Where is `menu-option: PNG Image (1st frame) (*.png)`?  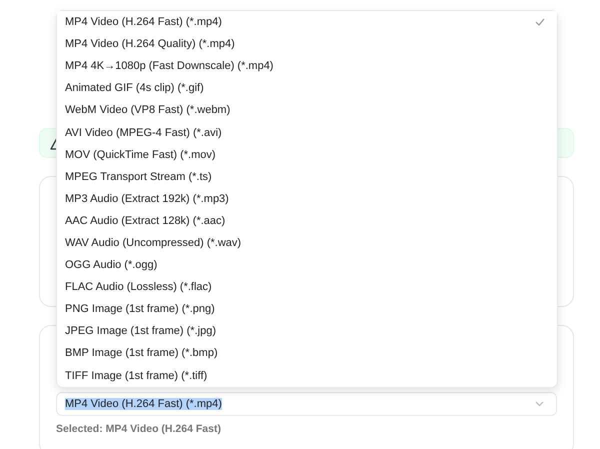 menu-option: PNG Image (1st frame) (*.png) is located at coordinates (307, 309).